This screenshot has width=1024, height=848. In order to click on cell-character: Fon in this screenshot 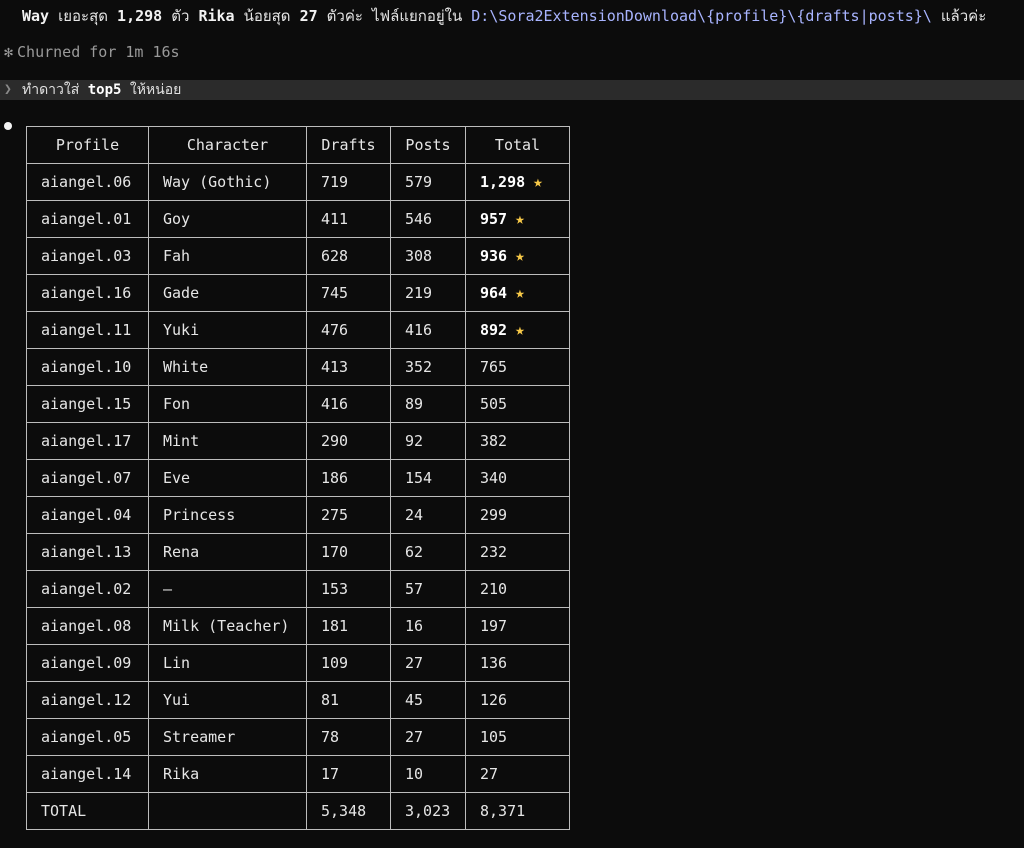, I will do `click(227, 404)`.